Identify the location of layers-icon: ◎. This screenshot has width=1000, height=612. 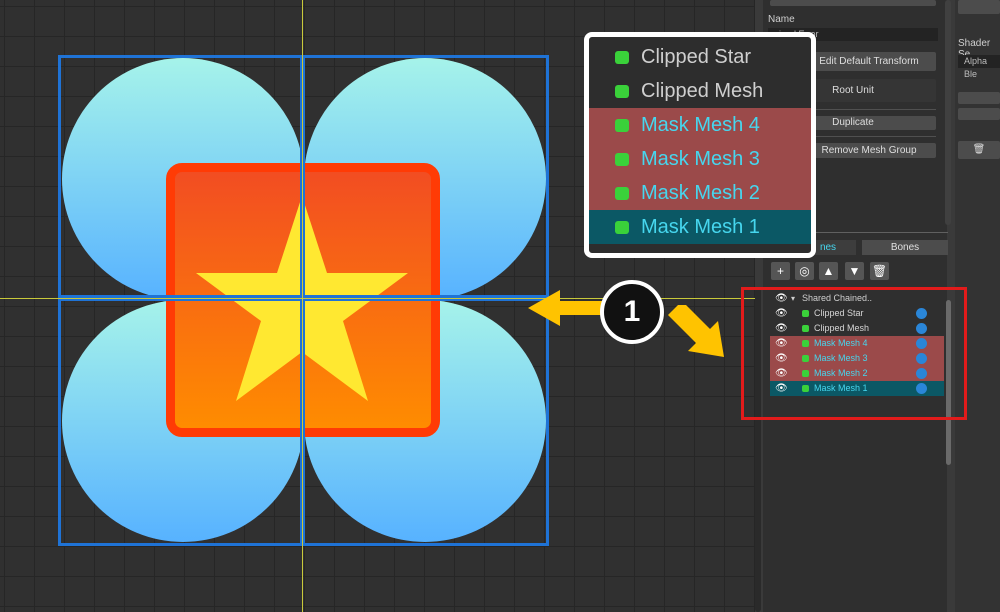
(804, 271).